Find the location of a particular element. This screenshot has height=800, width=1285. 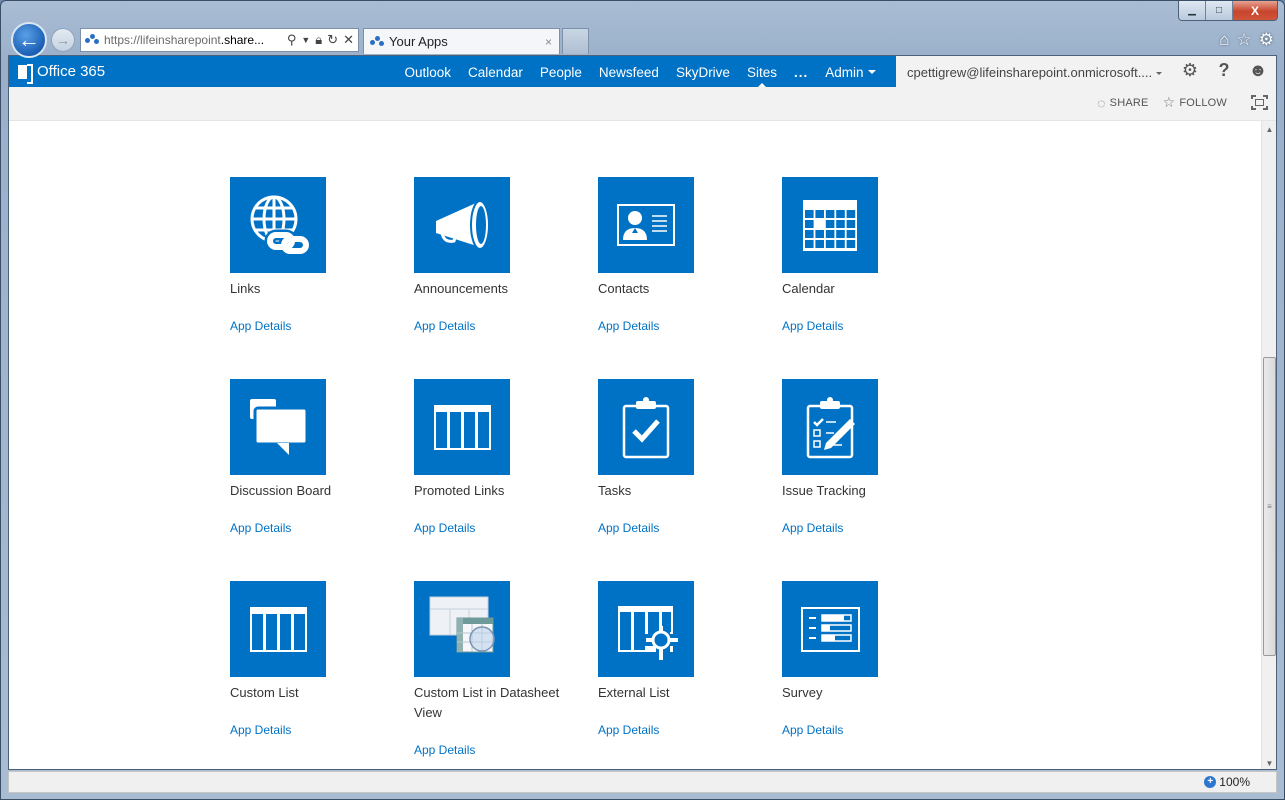

suite-icons: ⚙ ? ☻ is located at coordinates (1224, 70).